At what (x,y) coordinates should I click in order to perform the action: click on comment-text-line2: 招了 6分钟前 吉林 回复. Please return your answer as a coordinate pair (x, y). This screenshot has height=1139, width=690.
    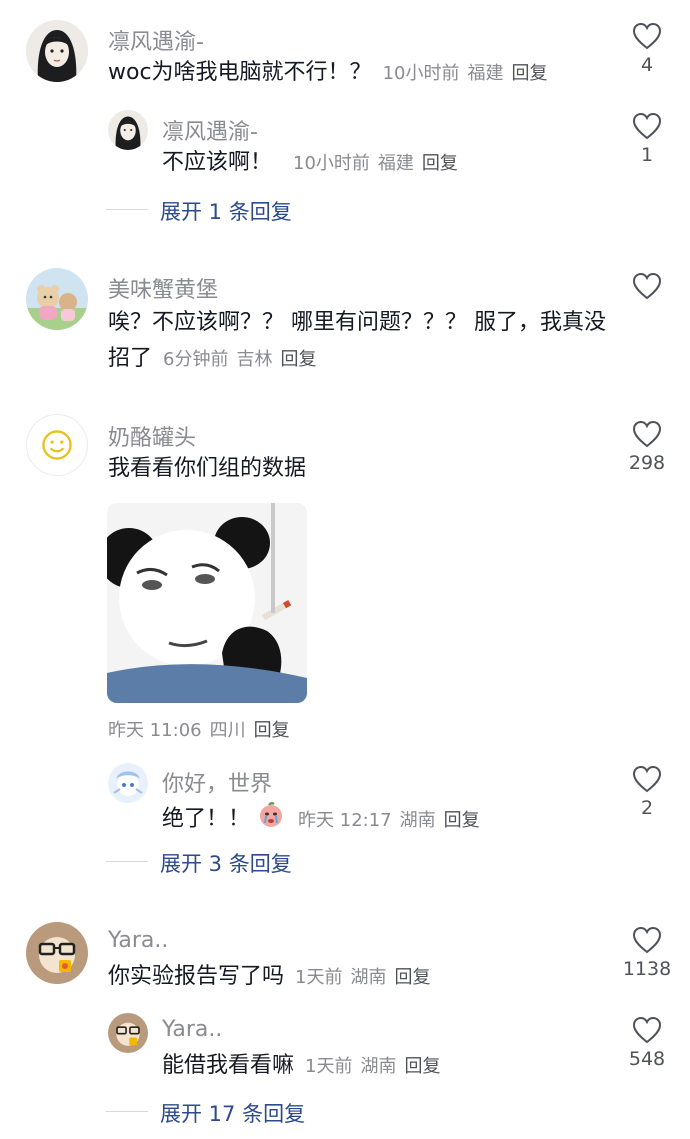
    Looking at the image, I should click on (212, 359).